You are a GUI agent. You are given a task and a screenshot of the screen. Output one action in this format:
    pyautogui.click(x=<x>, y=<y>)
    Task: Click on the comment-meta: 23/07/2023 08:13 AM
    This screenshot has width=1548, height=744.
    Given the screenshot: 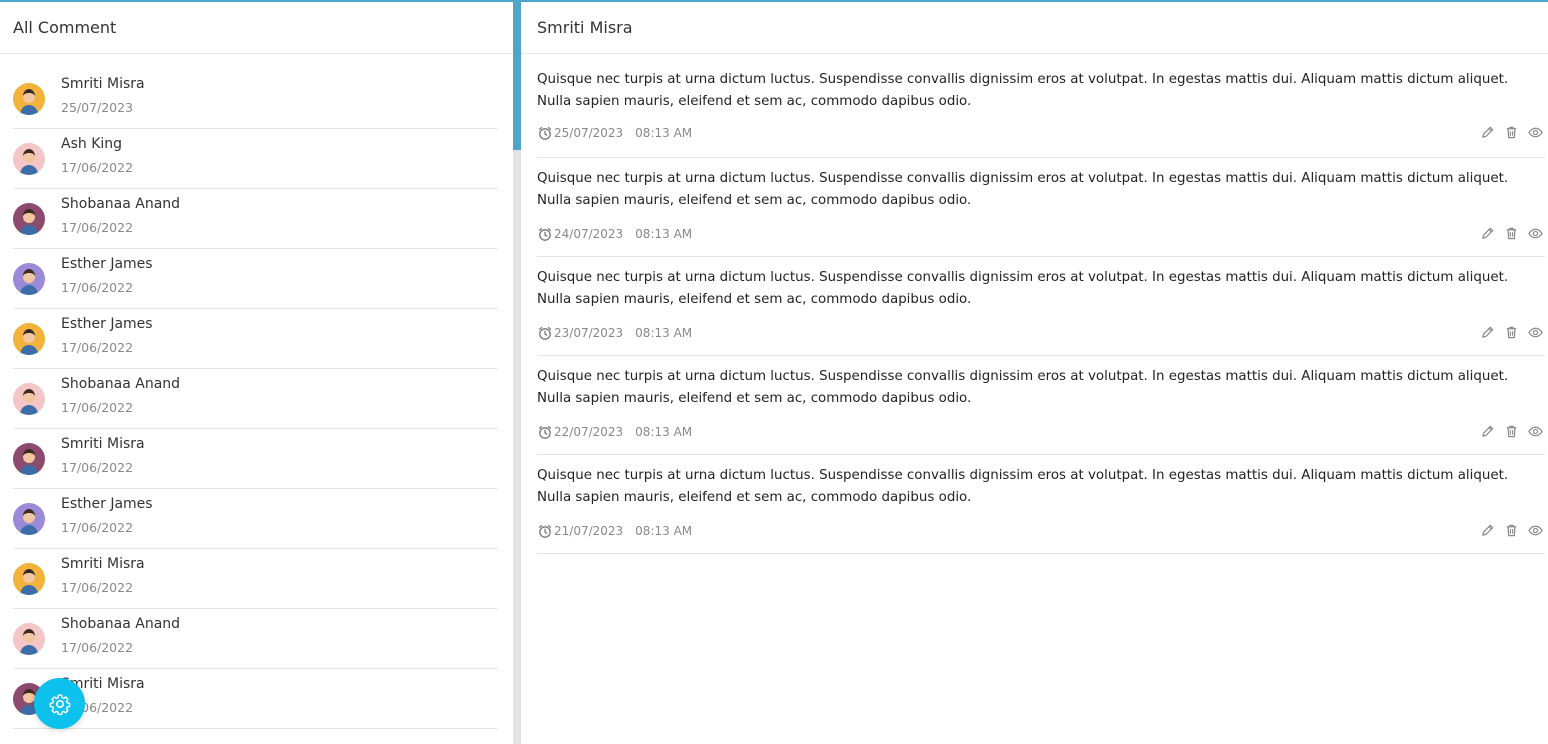 What is the action you would take?
    pyautogui.click(x=614, y=333)
    